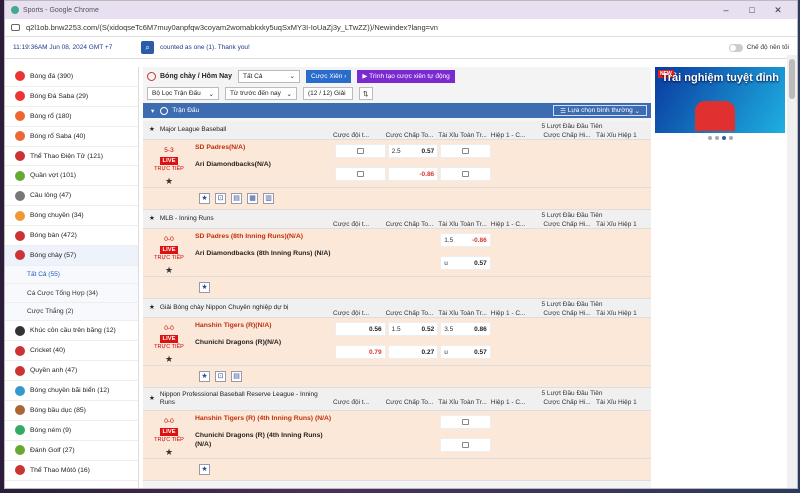 The height and width of the screenshot is (493, 800). Describe the element at coordinates (71, 312) in the screenshot. I see `sidebar-sub-item: Cược Thắng (2)` at that location.